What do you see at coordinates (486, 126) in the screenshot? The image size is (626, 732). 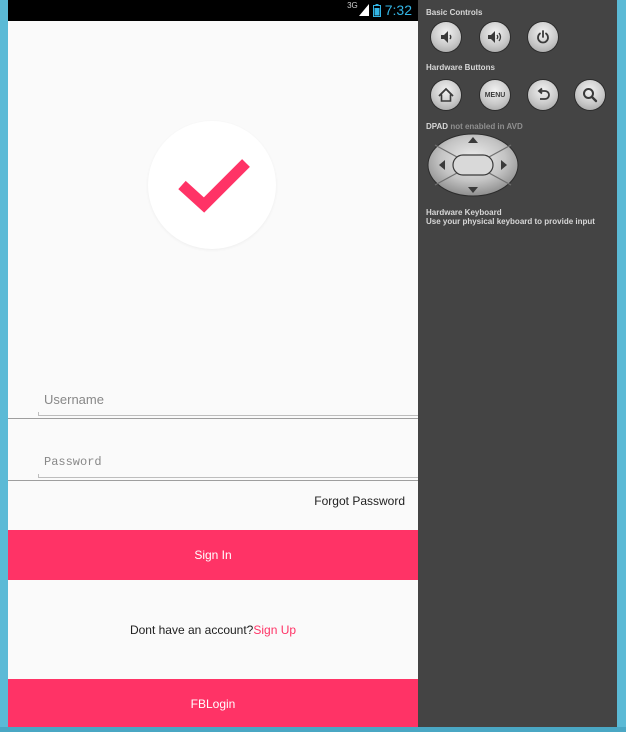 I see `dpad-status: not enabled in AVD` at bounding box center [486, 126].